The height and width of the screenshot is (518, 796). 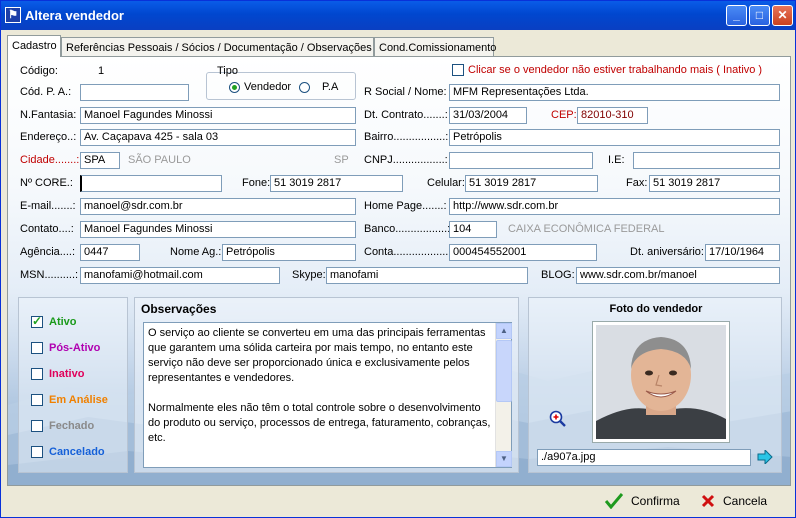 What do you see at coordinates (782, 15) in the screenshot?
I see `close-button: ✕` at bounding box center [782, 15].